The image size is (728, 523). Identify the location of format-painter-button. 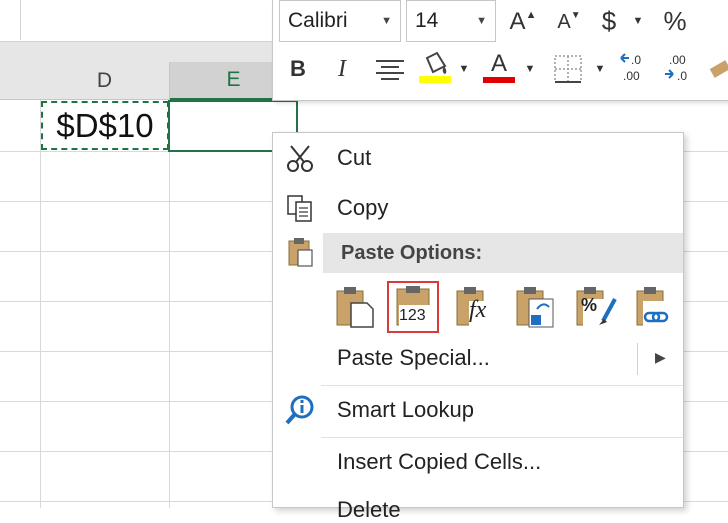
(716, 70).